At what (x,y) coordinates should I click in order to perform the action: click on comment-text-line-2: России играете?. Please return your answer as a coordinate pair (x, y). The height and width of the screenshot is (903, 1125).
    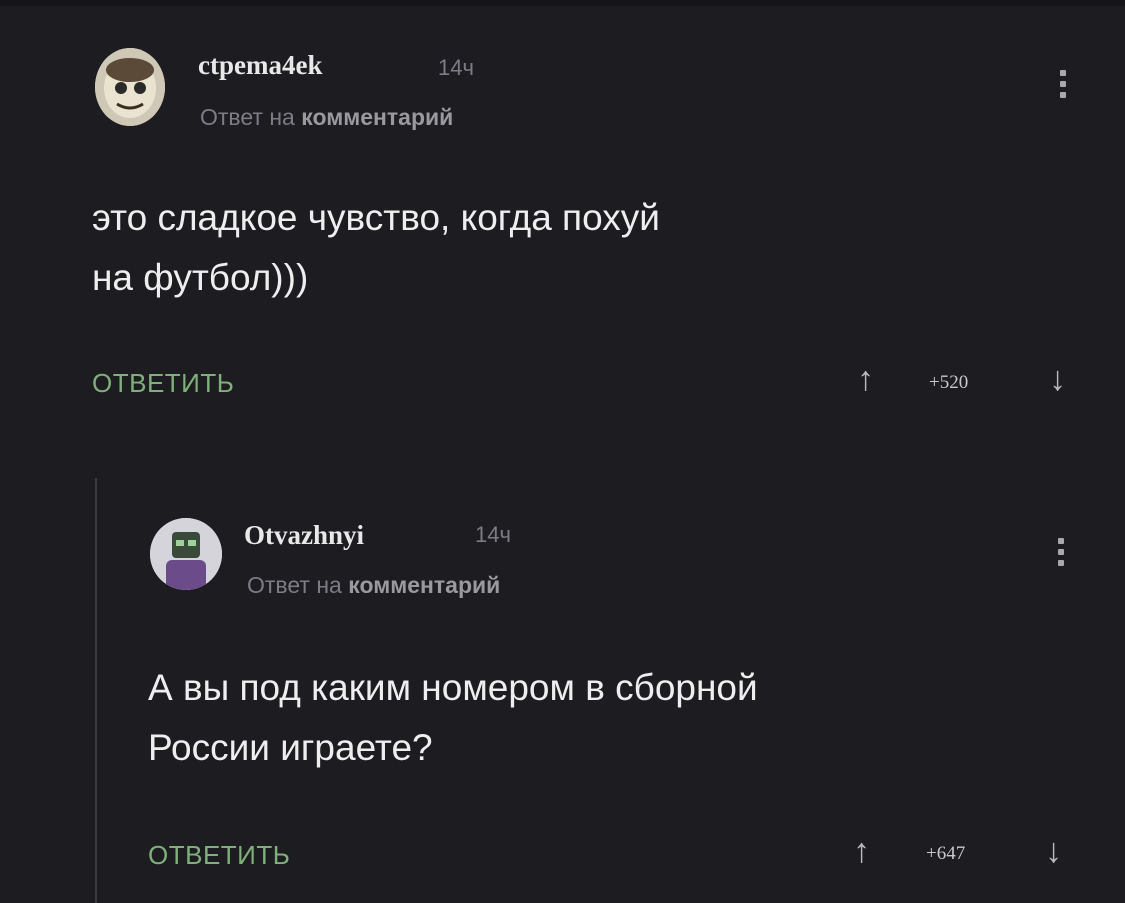
    Looking at the image, I should click on (290, 747).